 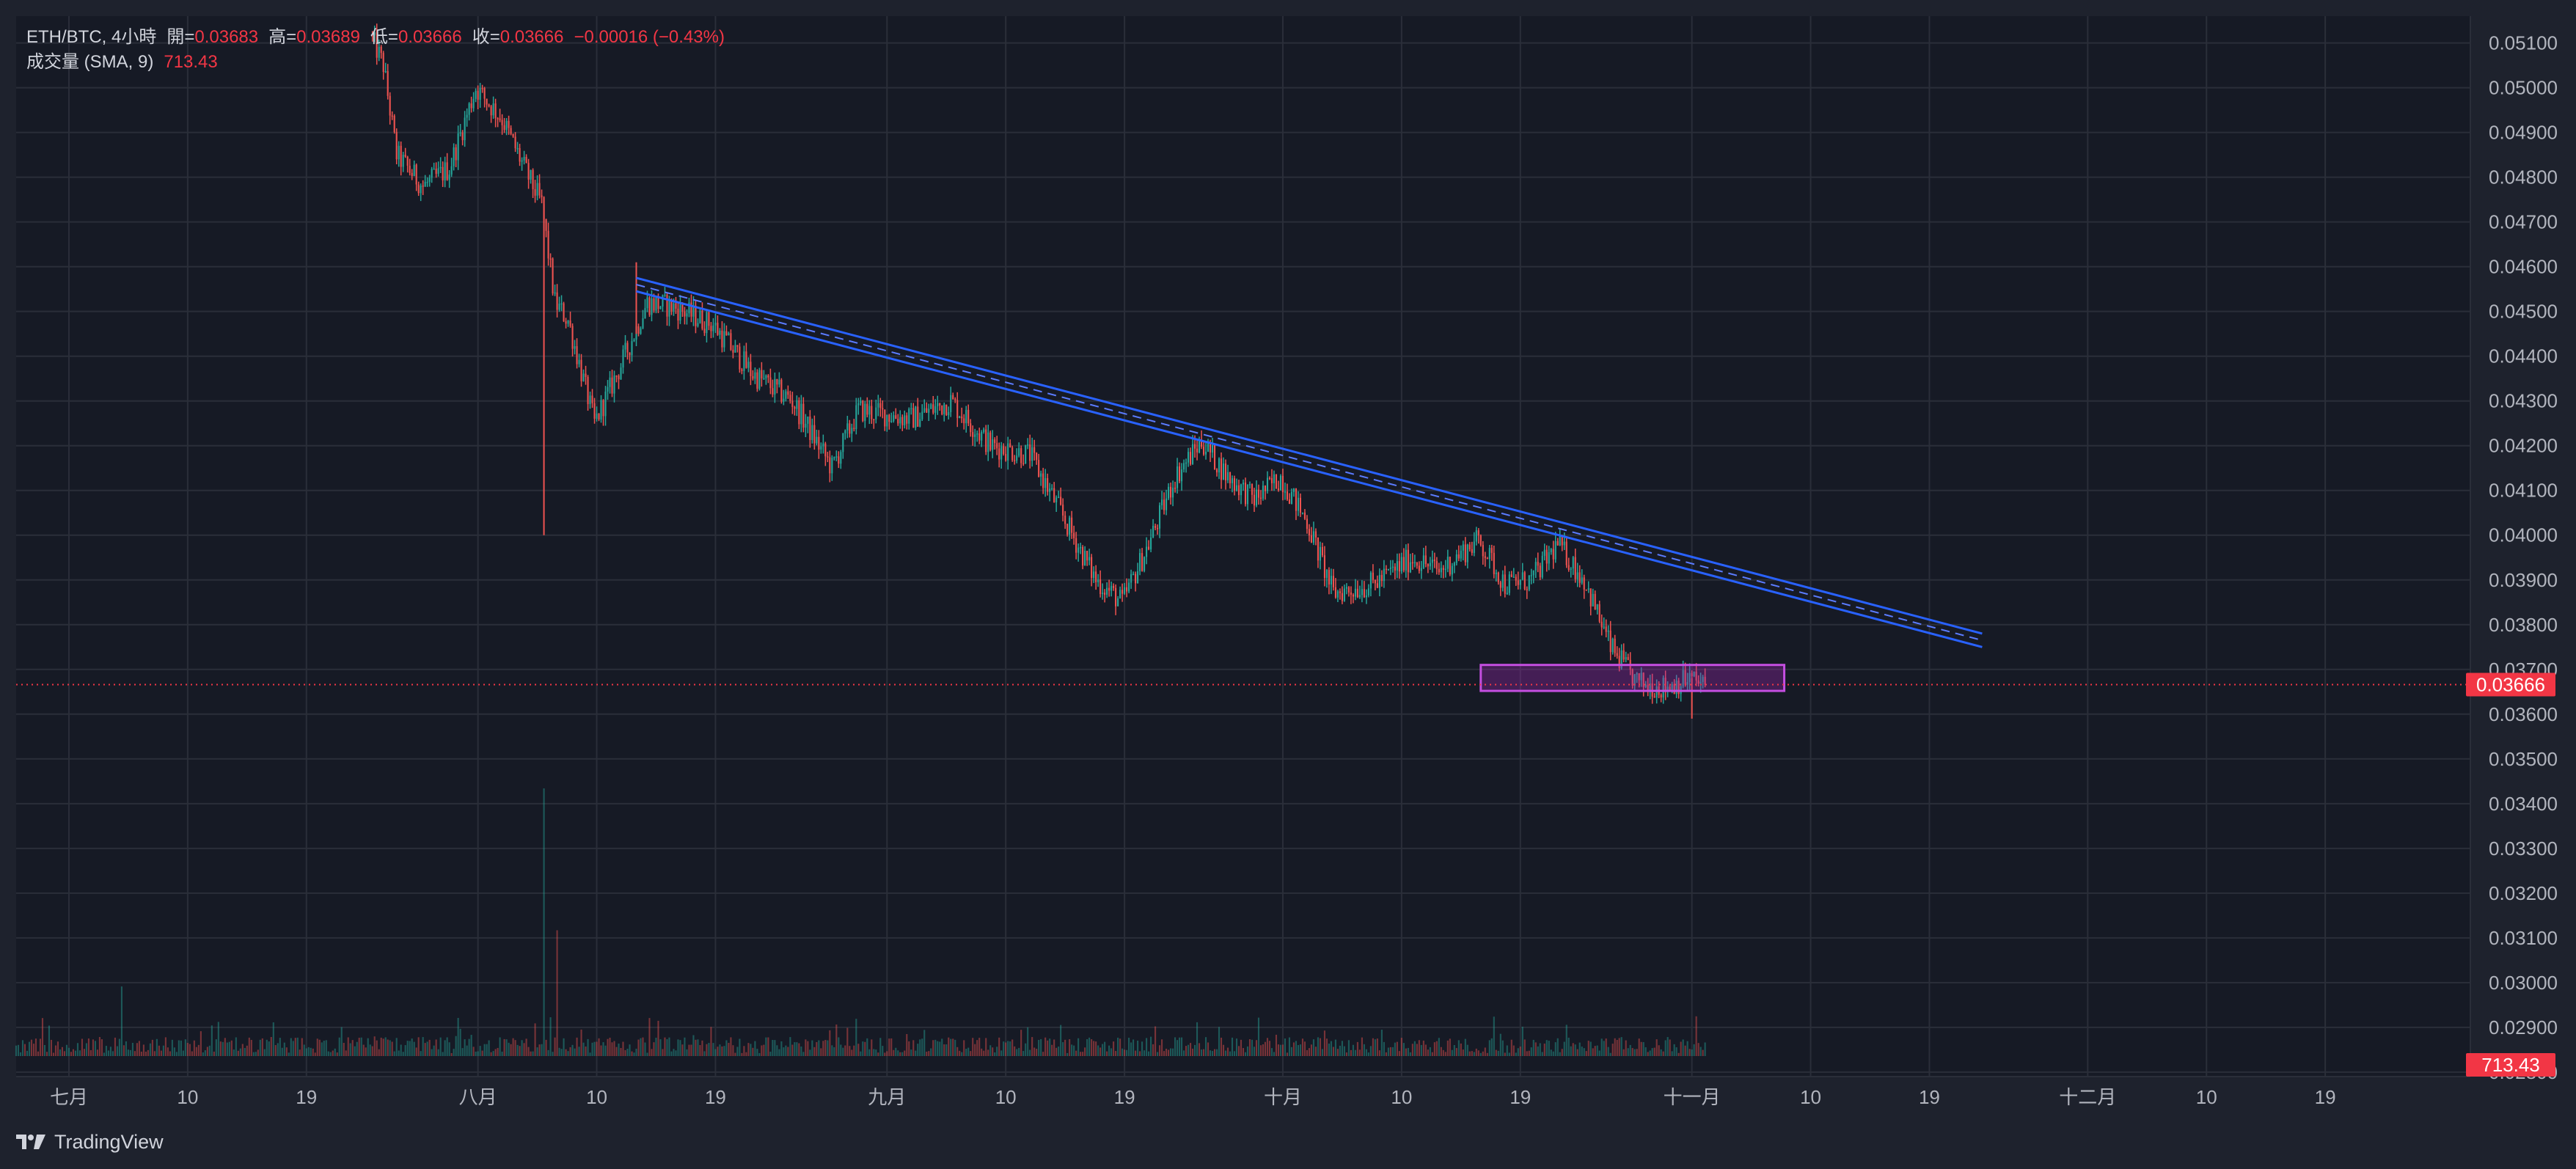 What do you see at coordinates (887, 1097) in the screenshot?
I see `date-tick-label: 九月` at bounding box center [887, 1097].